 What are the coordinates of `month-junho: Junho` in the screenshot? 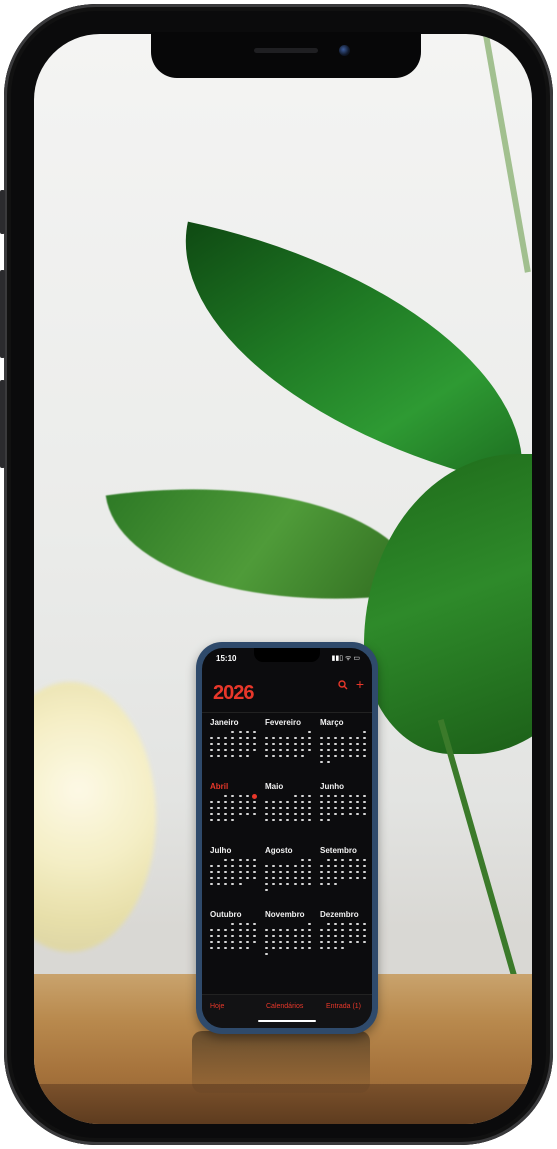 It's located at (343, 810).